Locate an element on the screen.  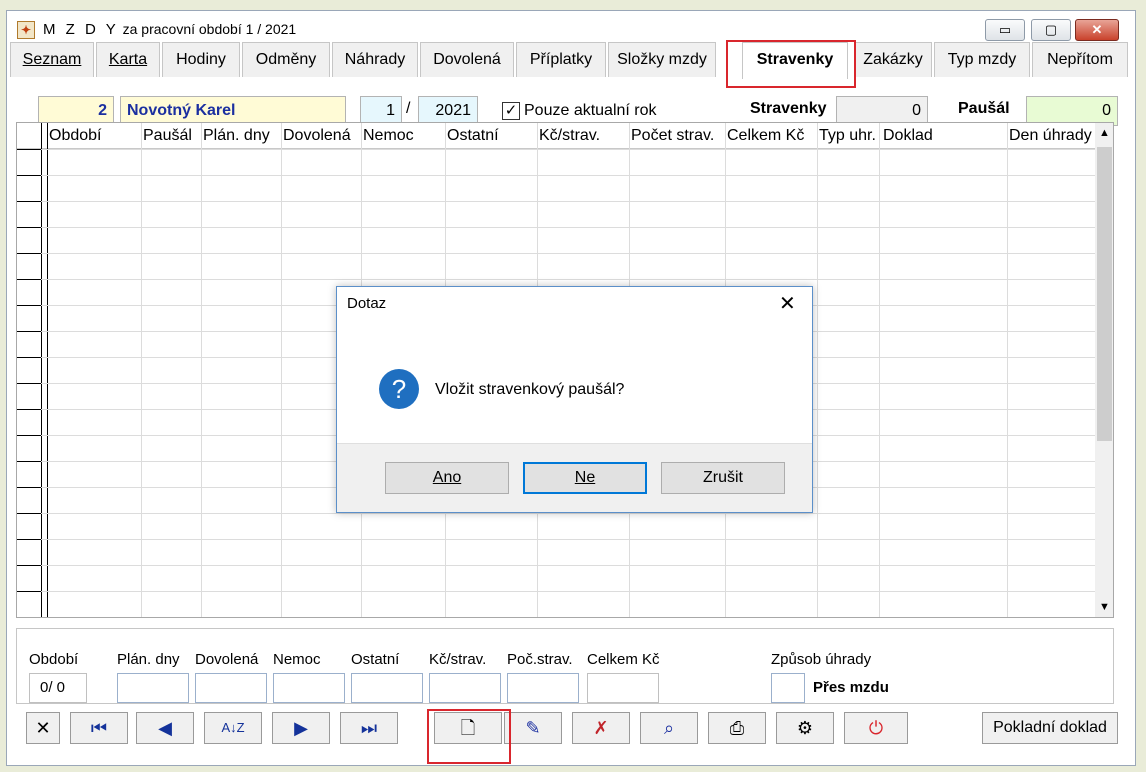
col-pocet-strav: Počet strav. is located at coordinates (672, 136).